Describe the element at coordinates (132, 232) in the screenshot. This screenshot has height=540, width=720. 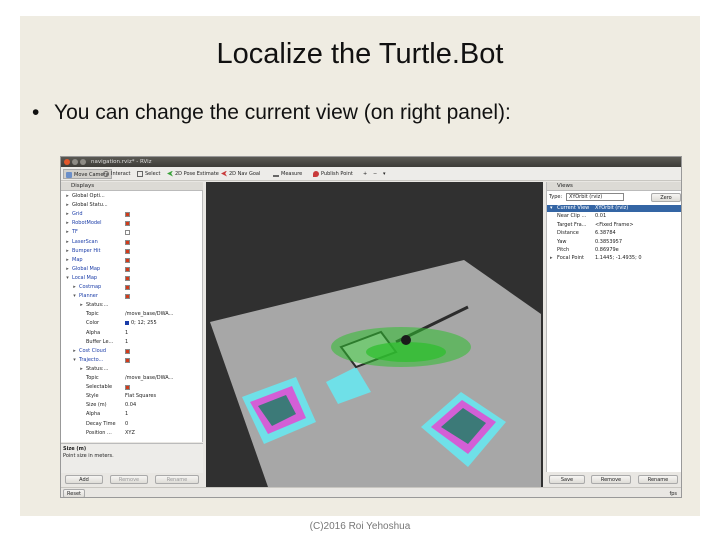
I see `display-tree-row: ▸ TF` at that location.